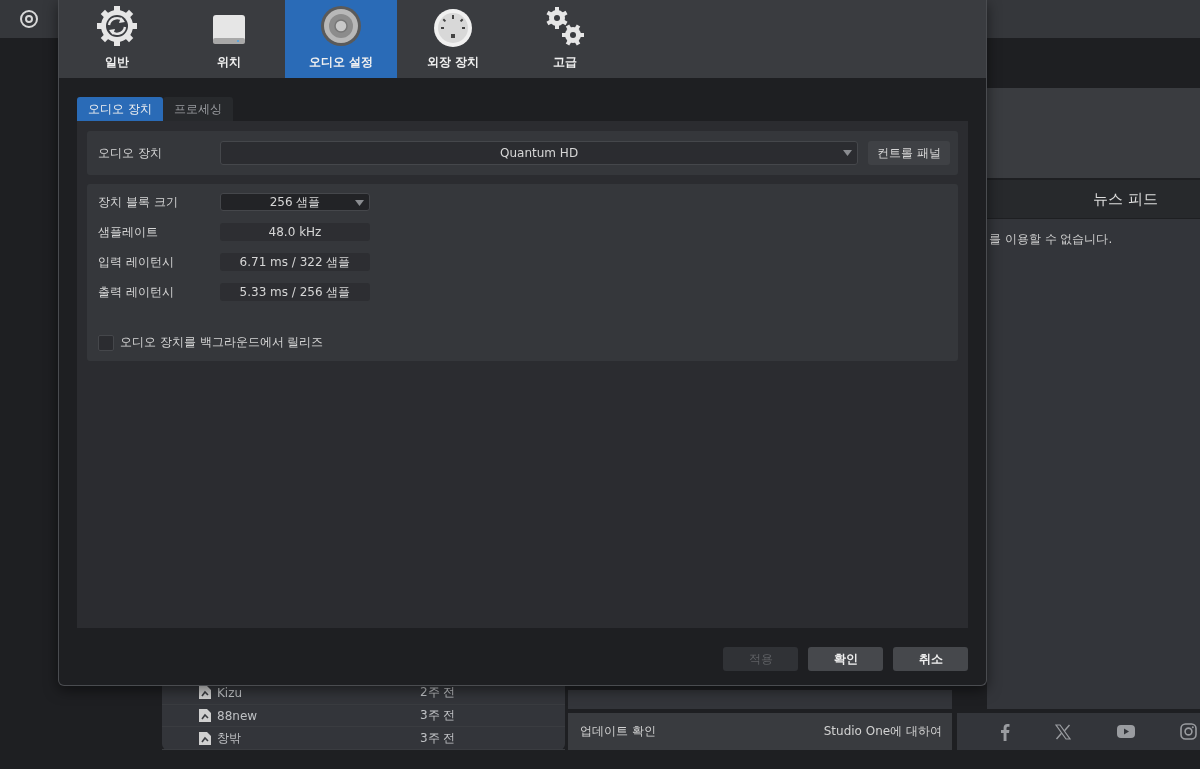 The image size is (1200, 769). What do you see at coordinates (106, 342) in the screenshot?
I see `checkbox` at bounding box center [106, 342].